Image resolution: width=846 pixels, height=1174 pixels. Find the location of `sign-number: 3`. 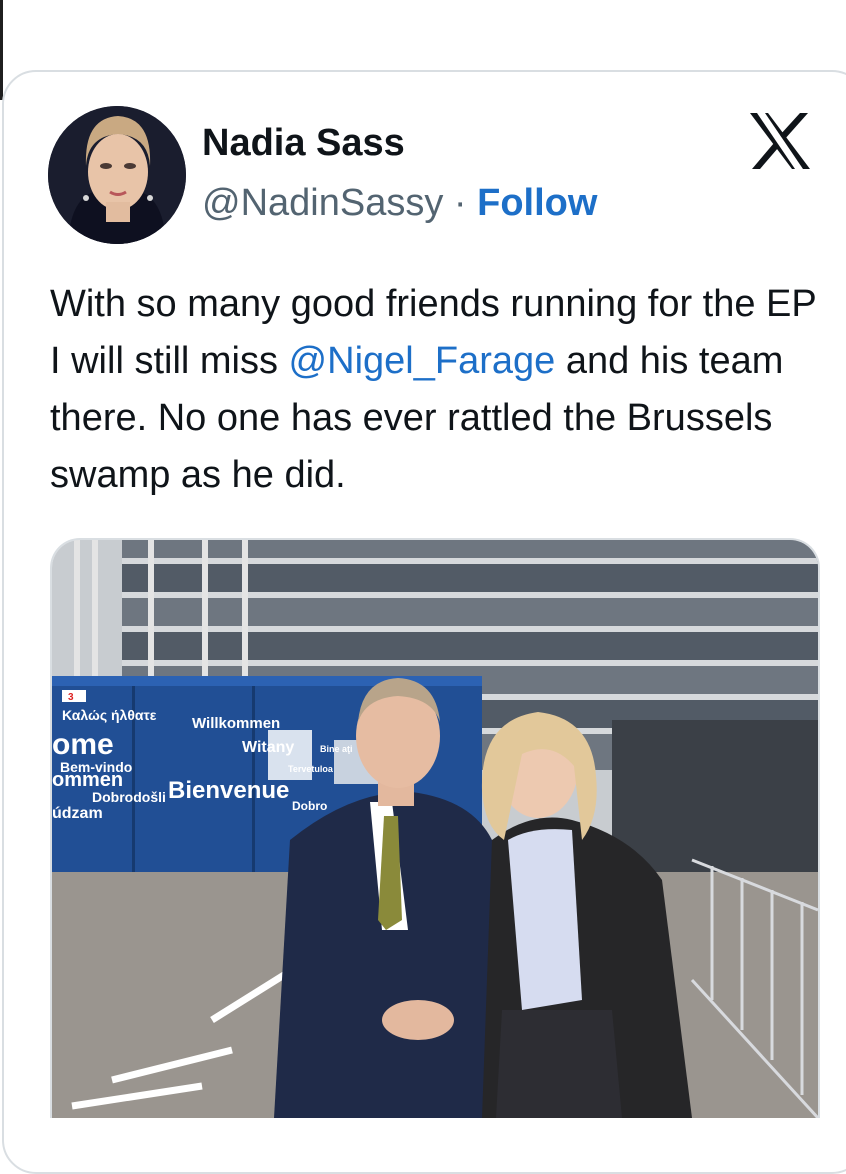

sign-number: 3 is located at coordinates (71, 697).